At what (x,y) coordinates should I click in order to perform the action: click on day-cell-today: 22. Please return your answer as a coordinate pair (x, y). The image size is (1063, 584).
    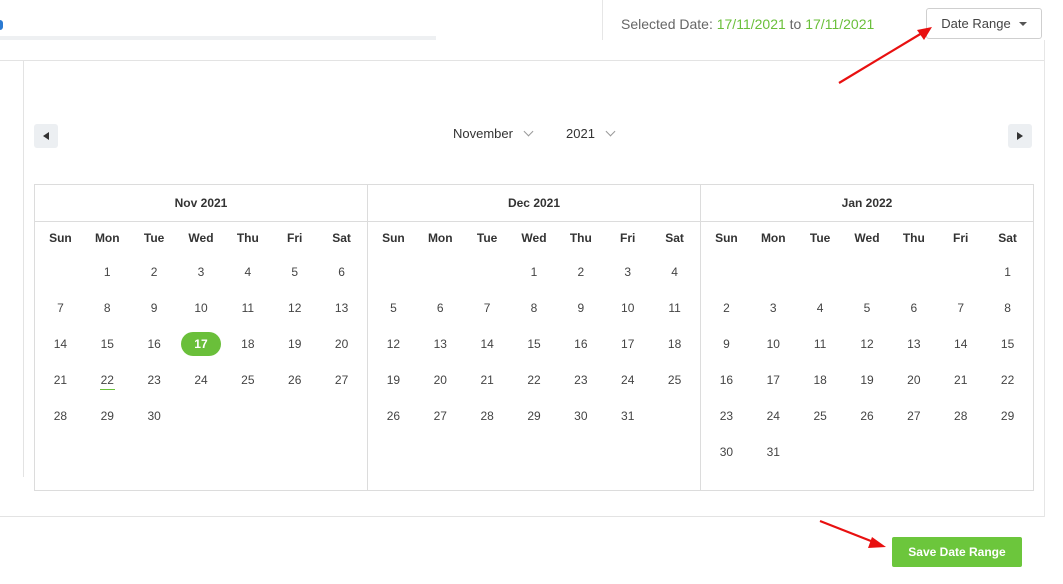
    Looking at the image, I should click on (107, 380).